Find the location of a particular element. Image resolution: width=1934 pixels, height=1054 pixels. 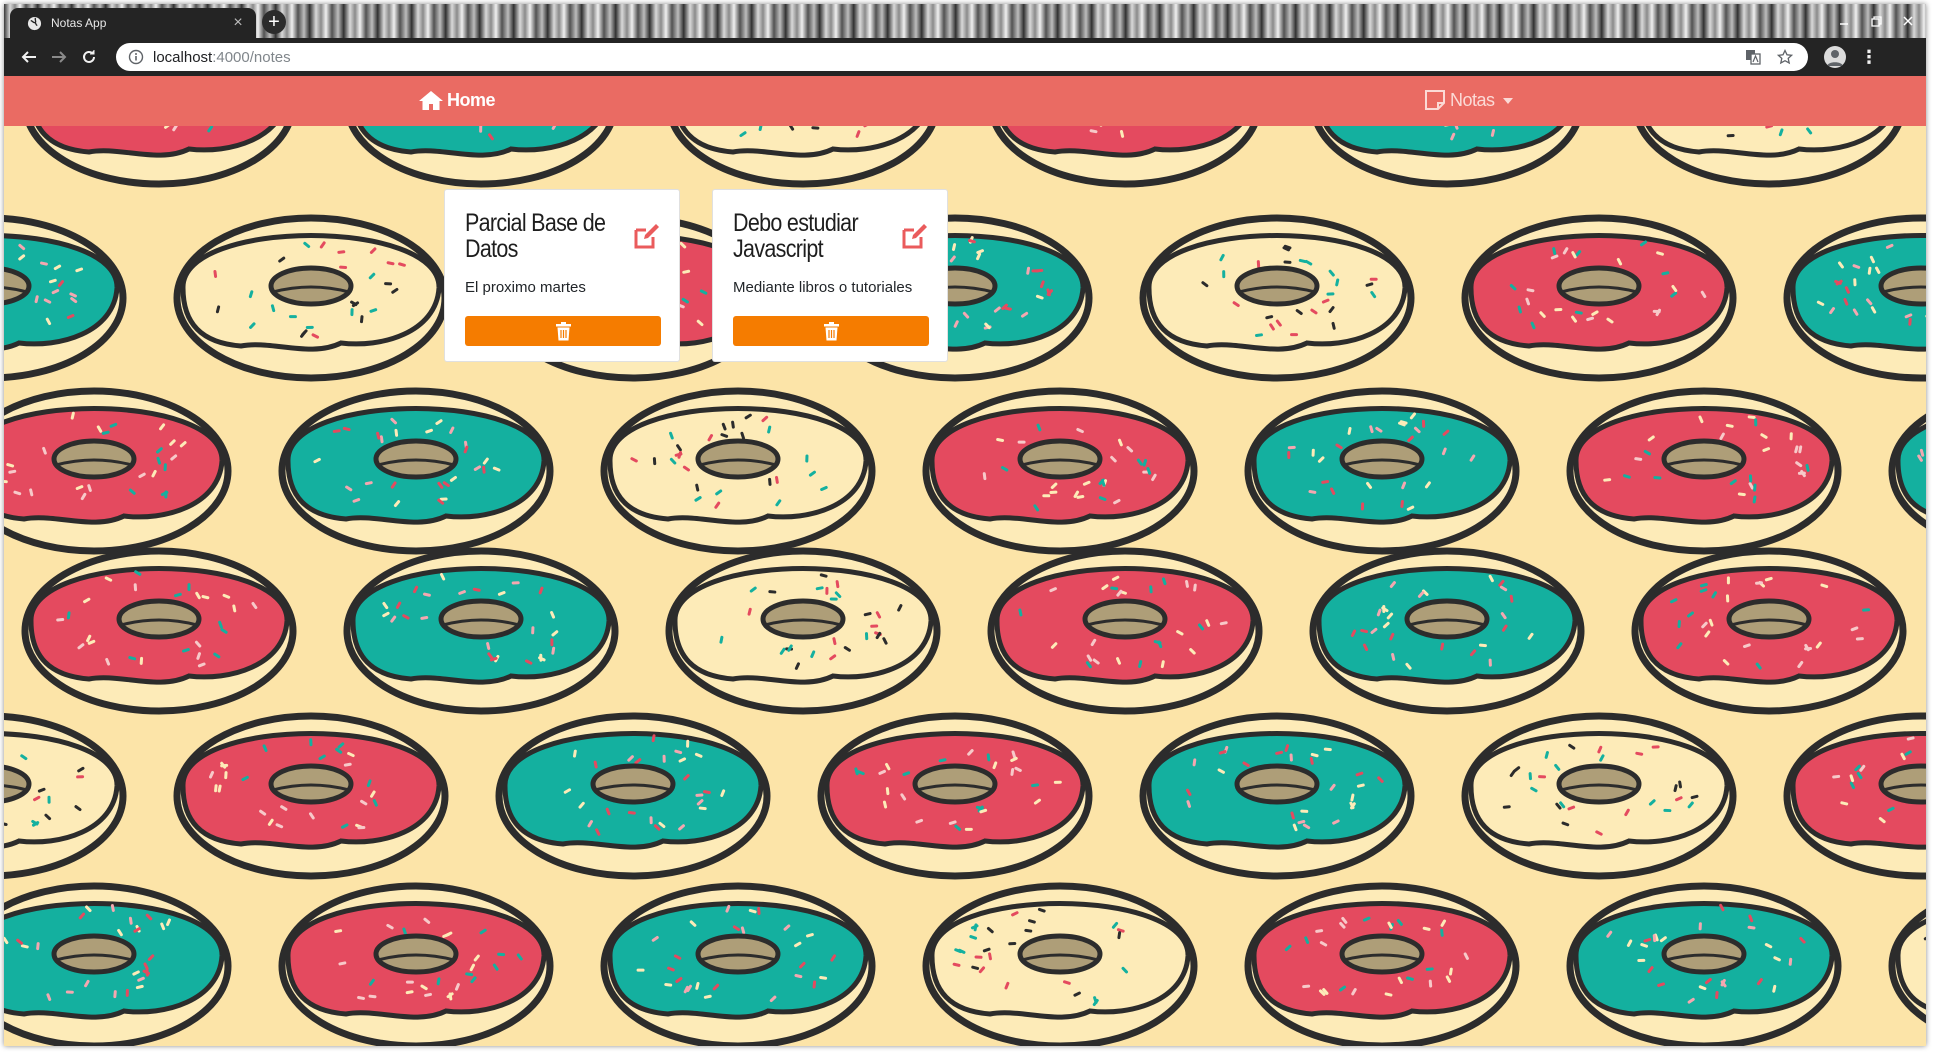

reload-icon is located at coordinates (89, 56).